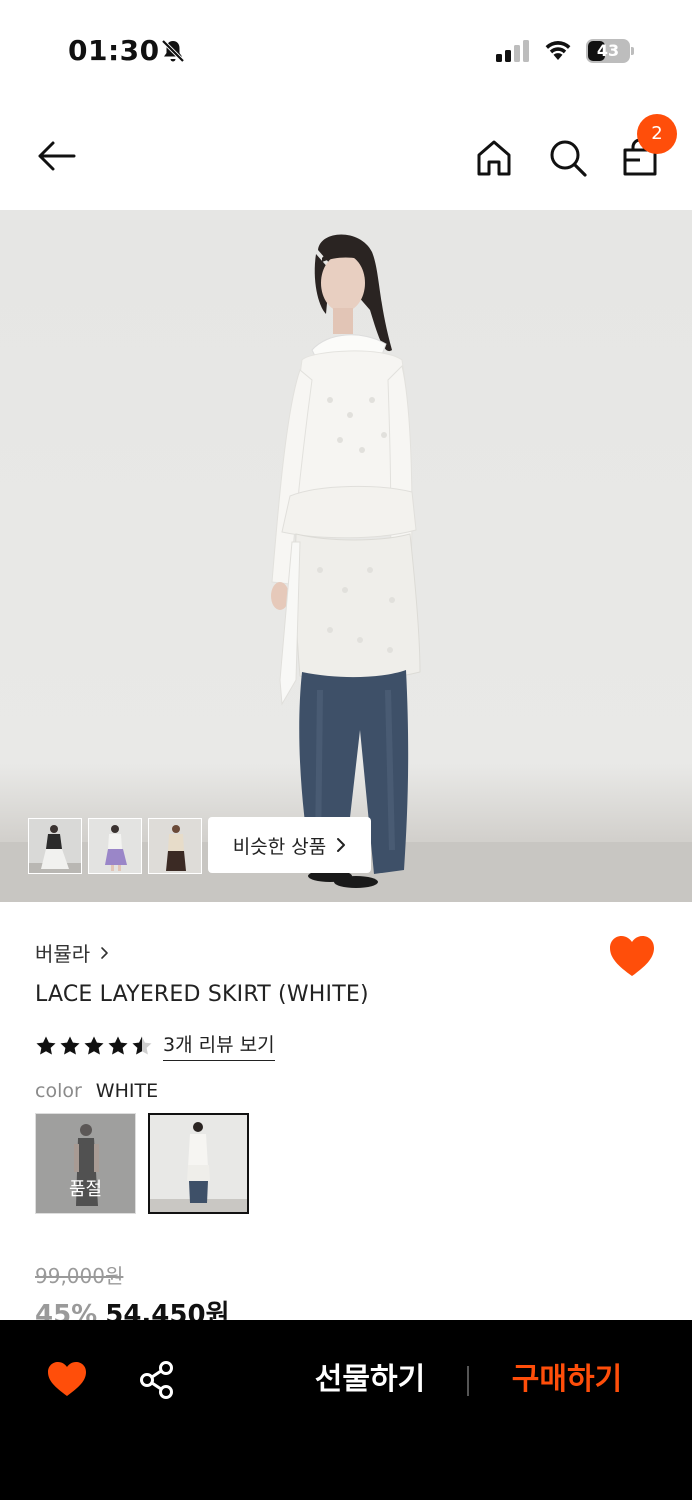 The height and width of the screenshot is (1500, 692). I want to click on color-swatch-black: 품절, so click(85, 1163).